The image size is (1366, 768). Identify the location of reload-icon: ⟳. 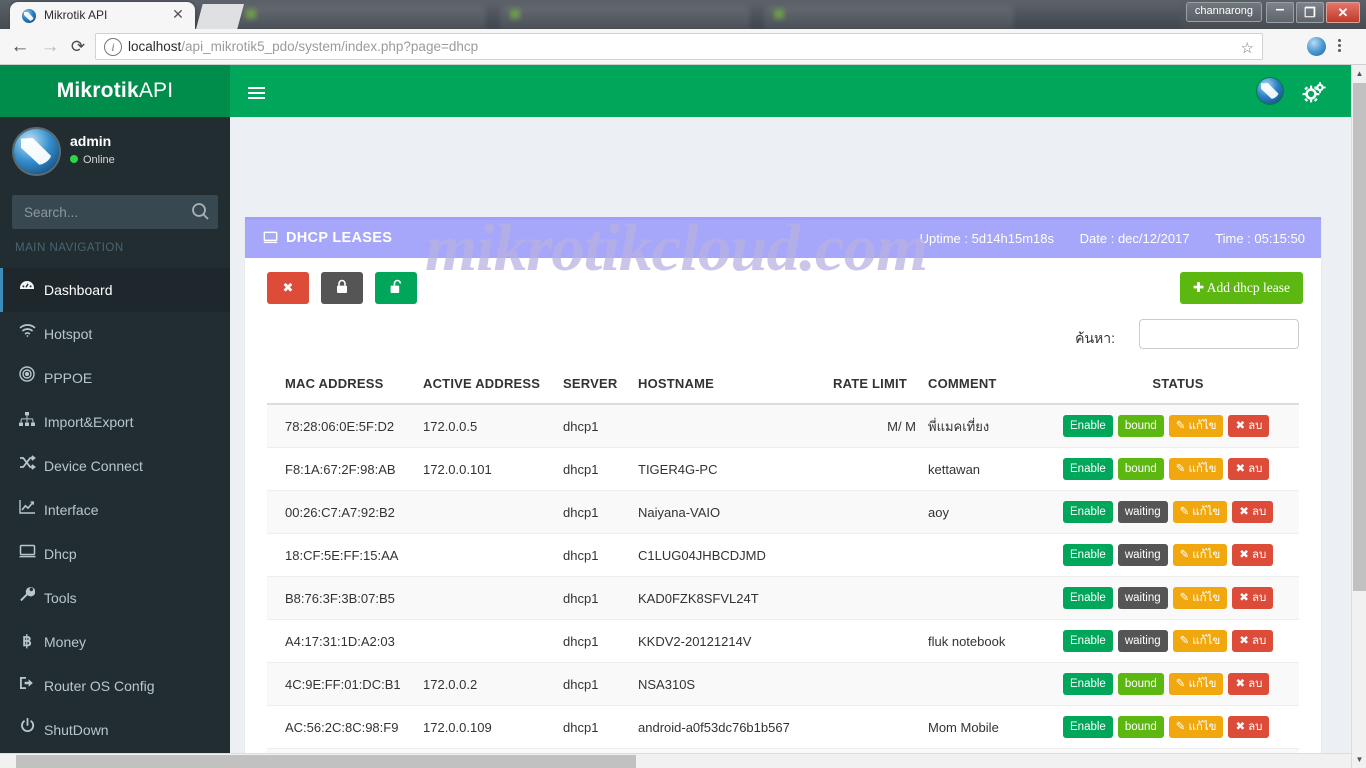
(78, 47).